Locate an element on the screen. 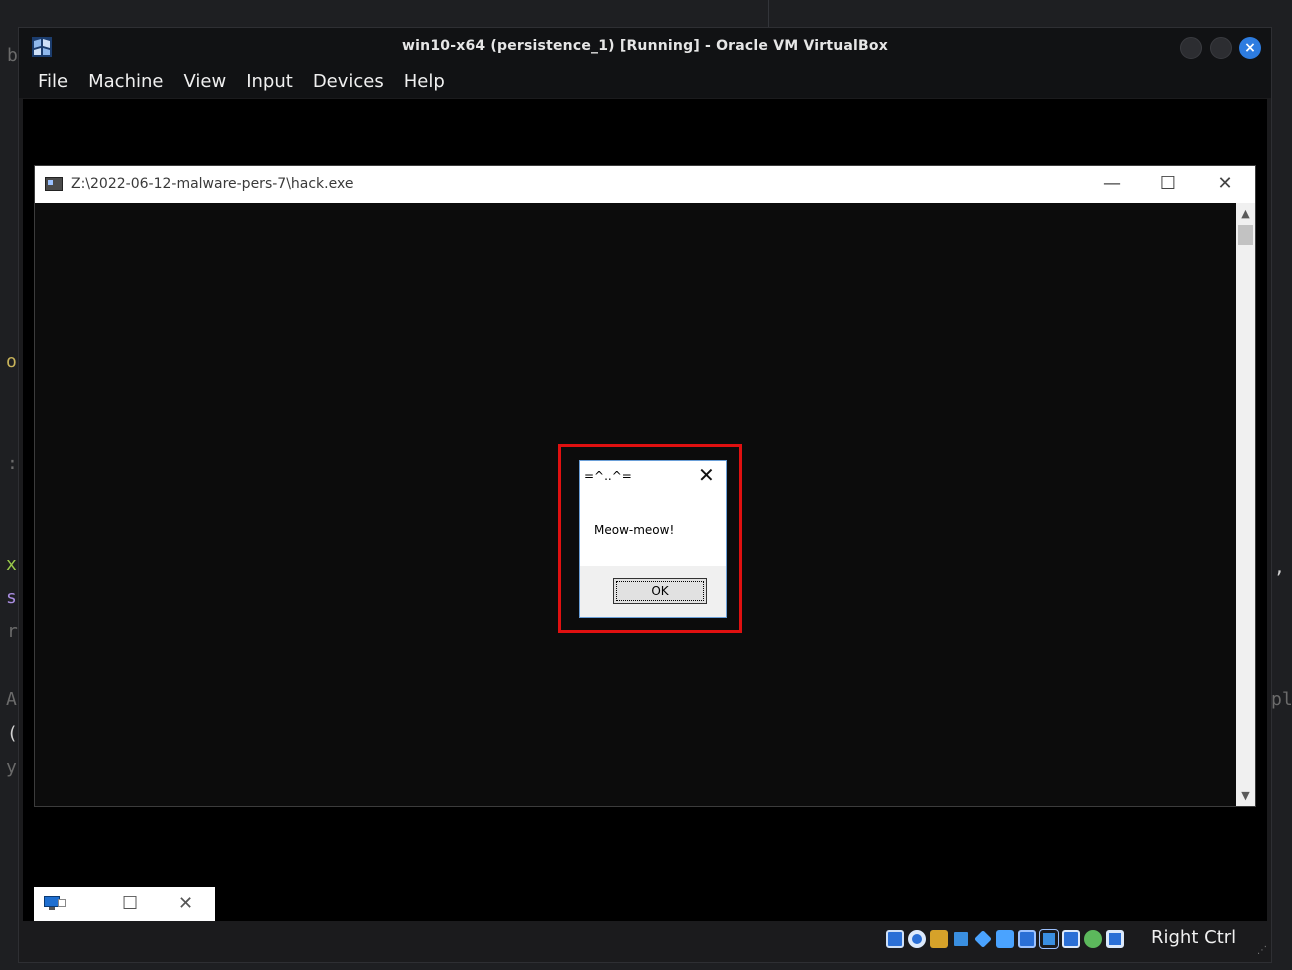 The width and height of the screenshot is (1292, 970). menu-devices: Devices is located at coordinates (348, 82).